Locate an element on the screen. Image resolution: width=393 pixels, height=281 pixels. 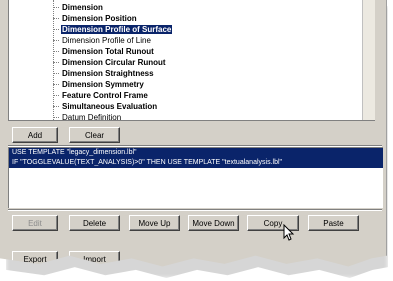
edit-button: Edit is located at coordinates (35, 223).